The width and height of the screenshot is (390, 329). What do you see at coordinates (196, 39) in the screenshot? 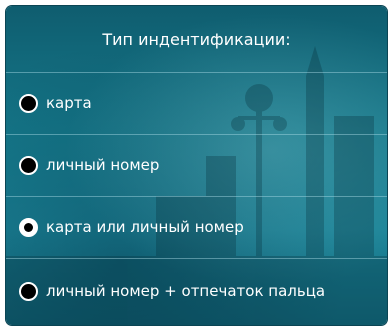
I see `panel-title: Тип индентификации:` at bounding box center [196, 39].